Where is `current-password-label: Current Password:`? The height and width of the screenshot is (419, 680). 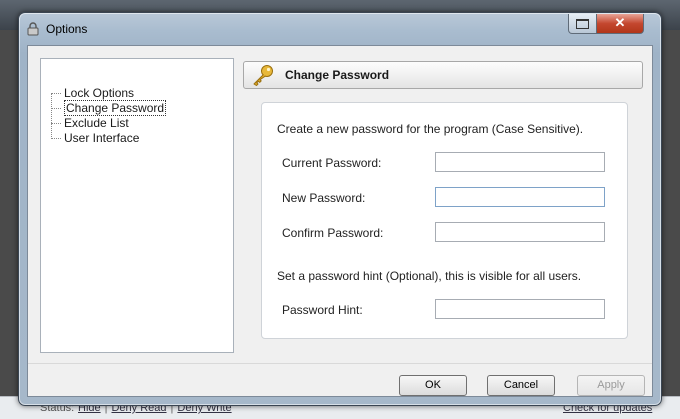
current-password-label: Current Password: is located at coordinates (332, 163).